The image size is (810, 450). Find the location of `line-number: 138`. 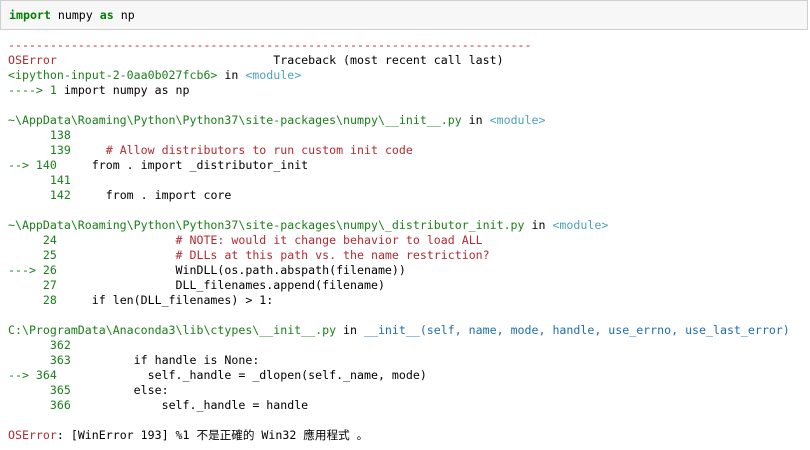

line-number: 138 is located at coordinates (60, 135).